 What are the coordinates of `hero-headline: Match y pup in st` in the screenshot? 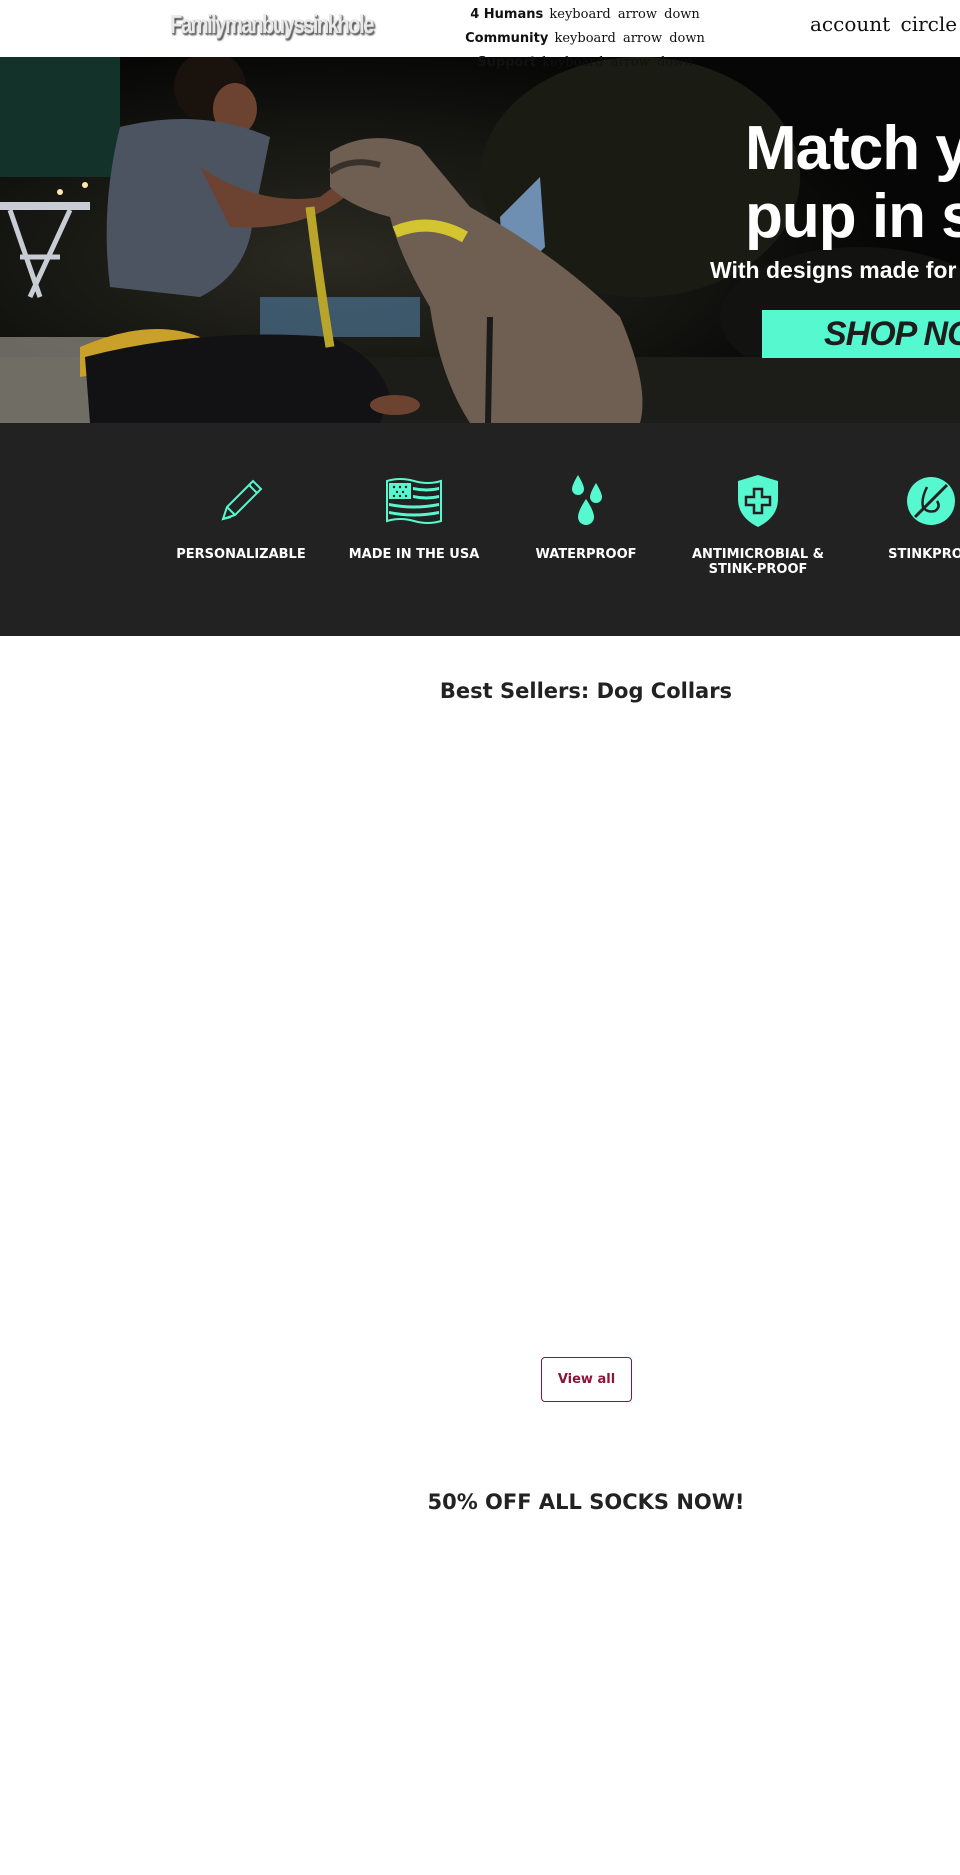 It's located at (852, 183).